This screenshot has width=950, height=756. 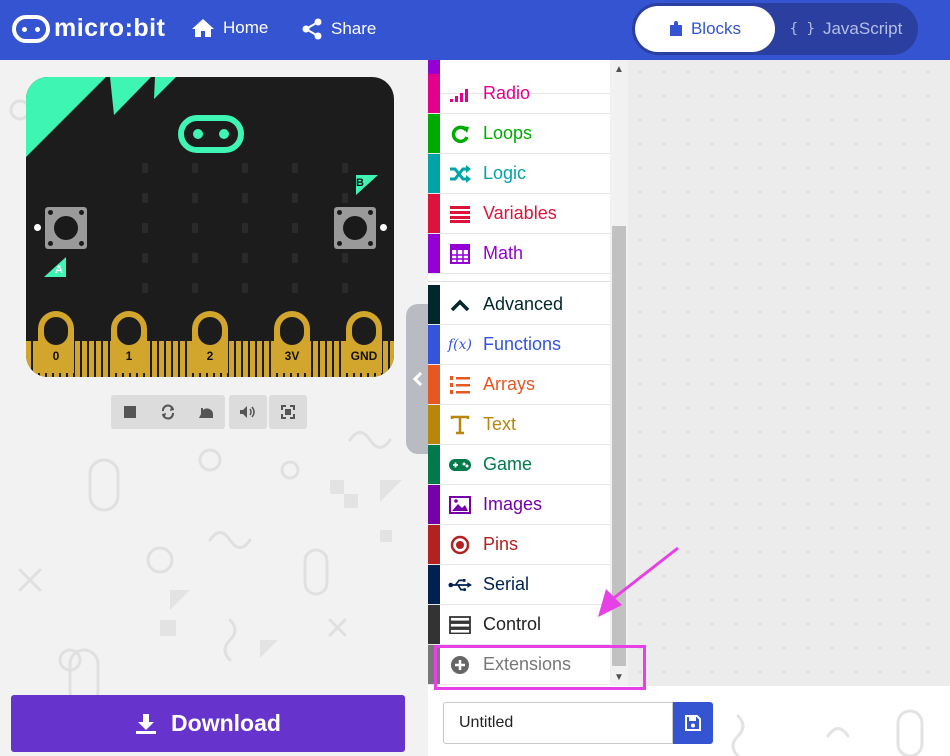 What do you see at coordinates (503, 253) in the screenshot?
I see `category-label: Math` at bounding box center [503, 253].